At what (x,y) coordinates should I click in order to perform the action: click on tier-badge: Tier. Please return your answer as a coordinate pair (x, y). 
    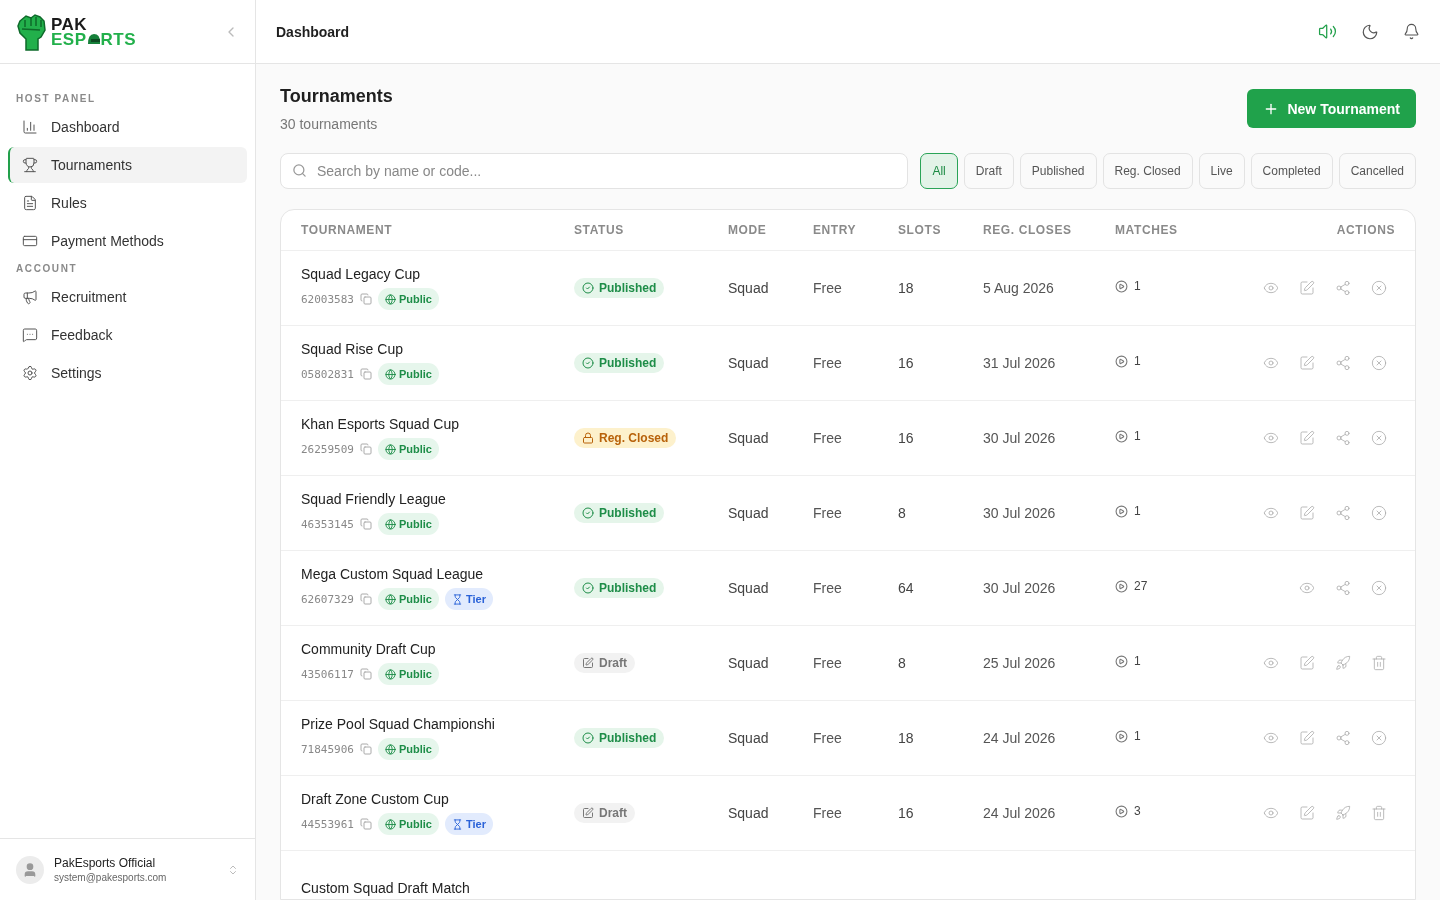
    Looking at the image, I should click on (469, 599).